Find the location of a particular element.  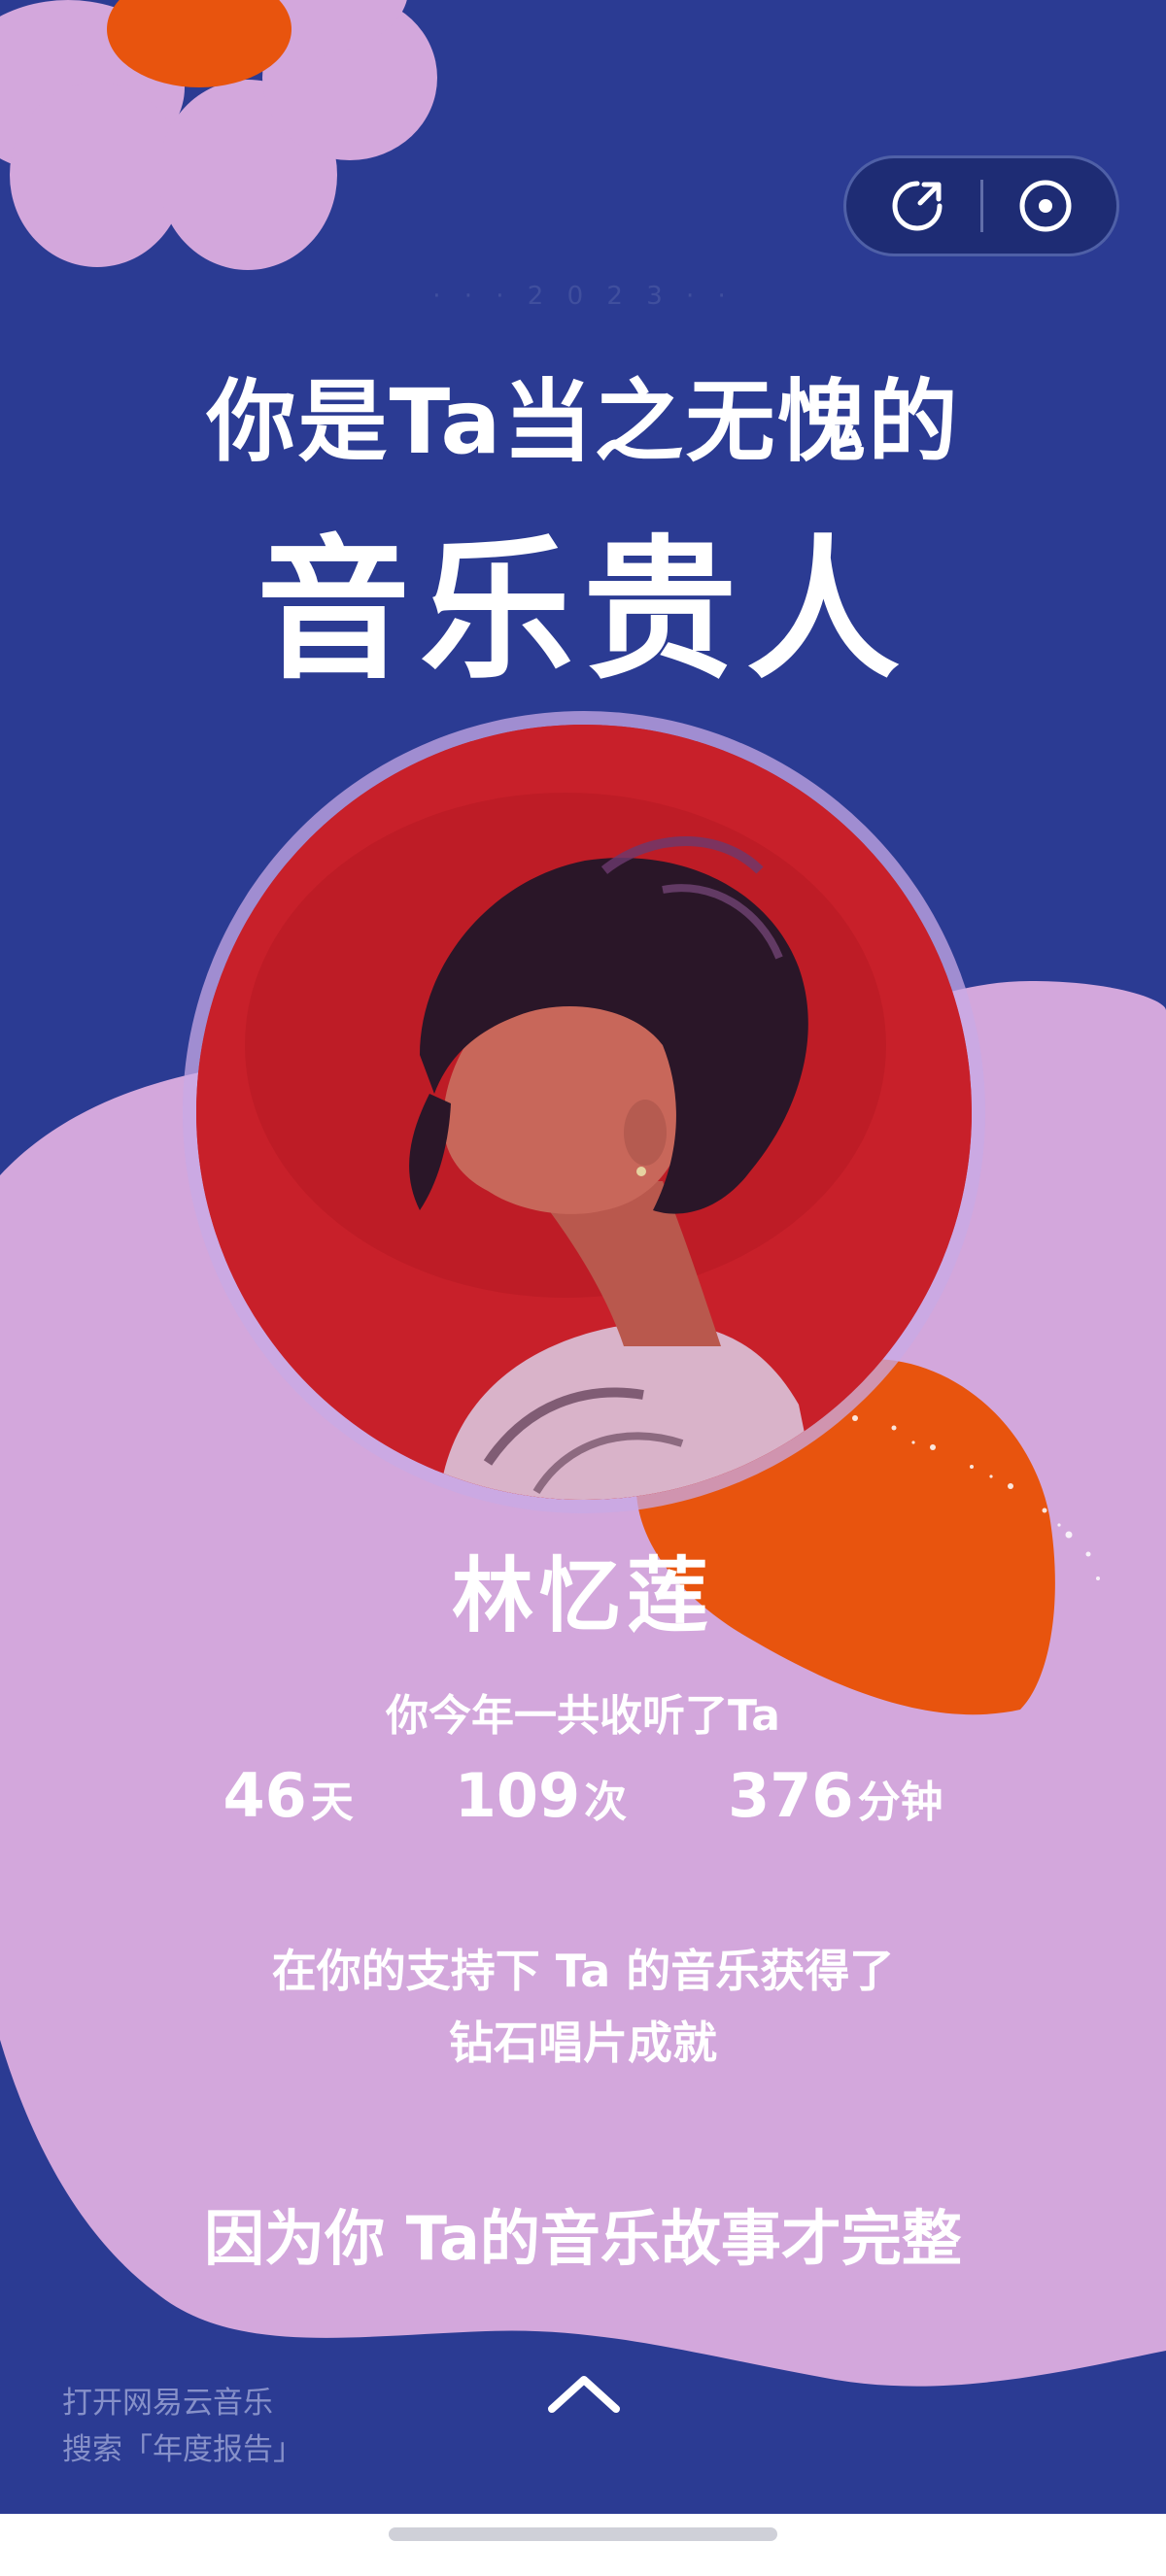

chevron-up-icon is located at coordinates (584, 2394).